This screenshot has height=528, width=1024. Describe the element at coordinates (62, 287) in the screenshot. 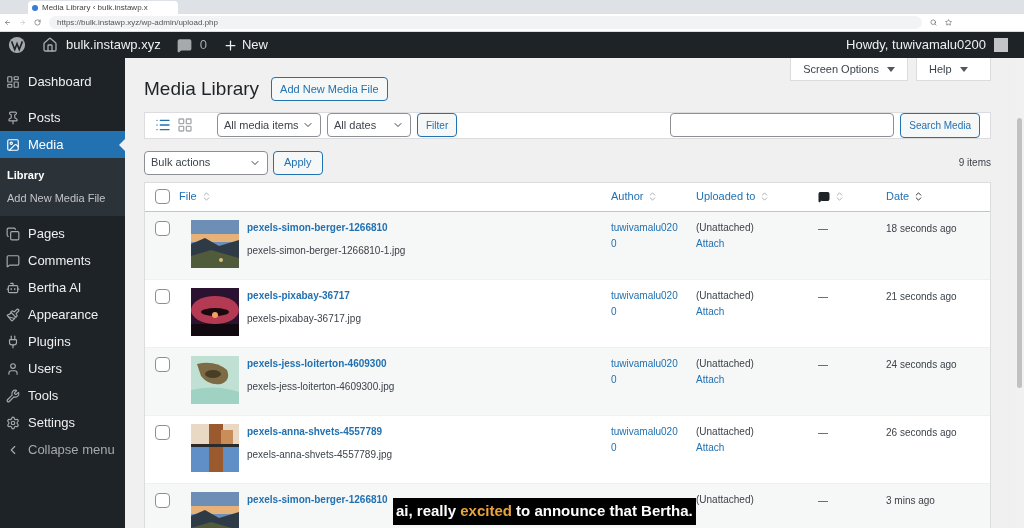

I see `sidebar-item: Bertha AI` at that location.